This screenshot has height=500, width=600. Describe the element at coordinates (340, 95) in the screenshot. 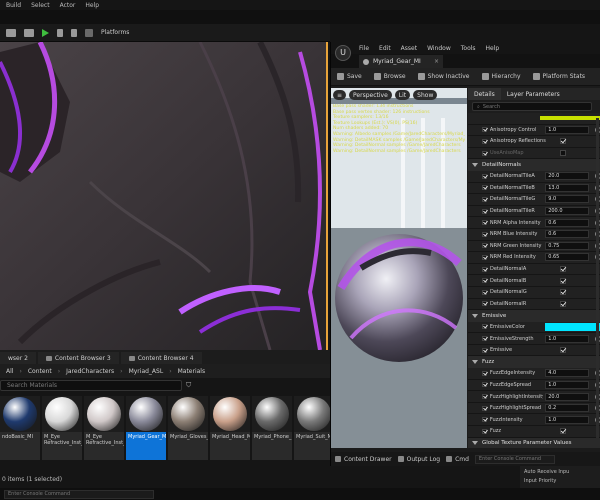

I see `preview-options-button: ≡` at that location.